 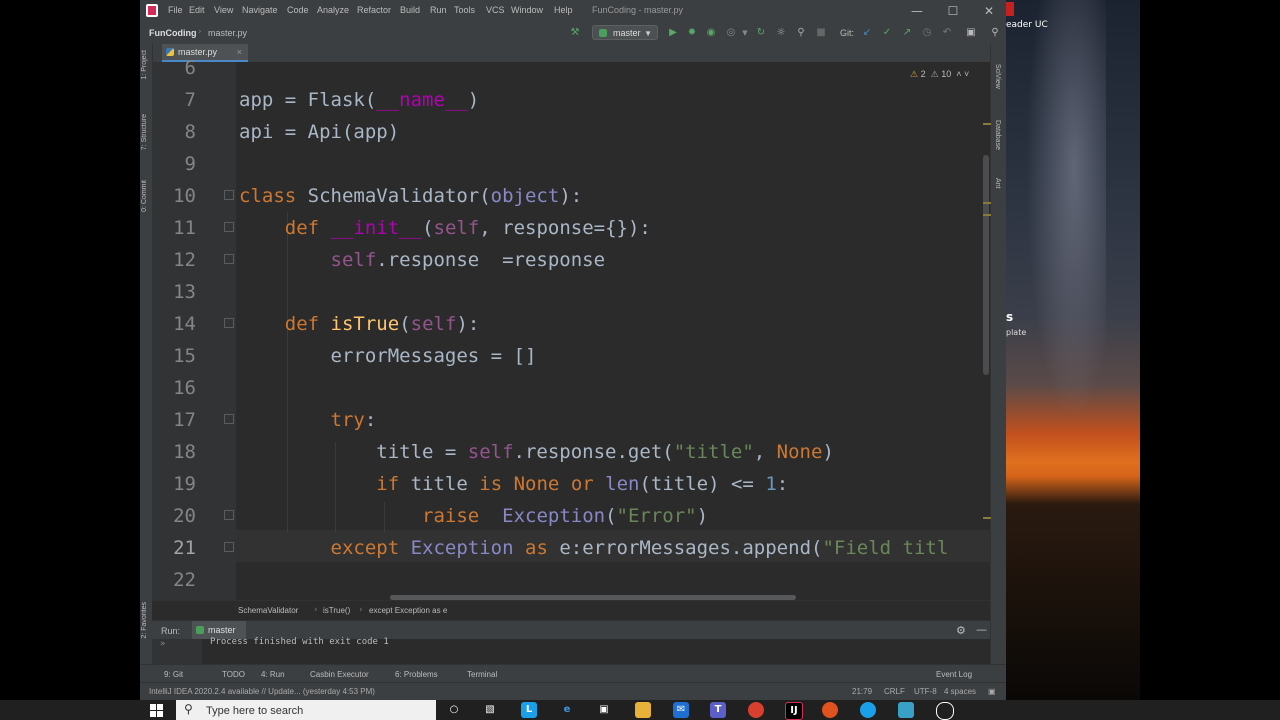 What do you see at coordinates (917, 11) in the screenshot?
I see `minimize-icon: —` at bounding box center [917, 11].